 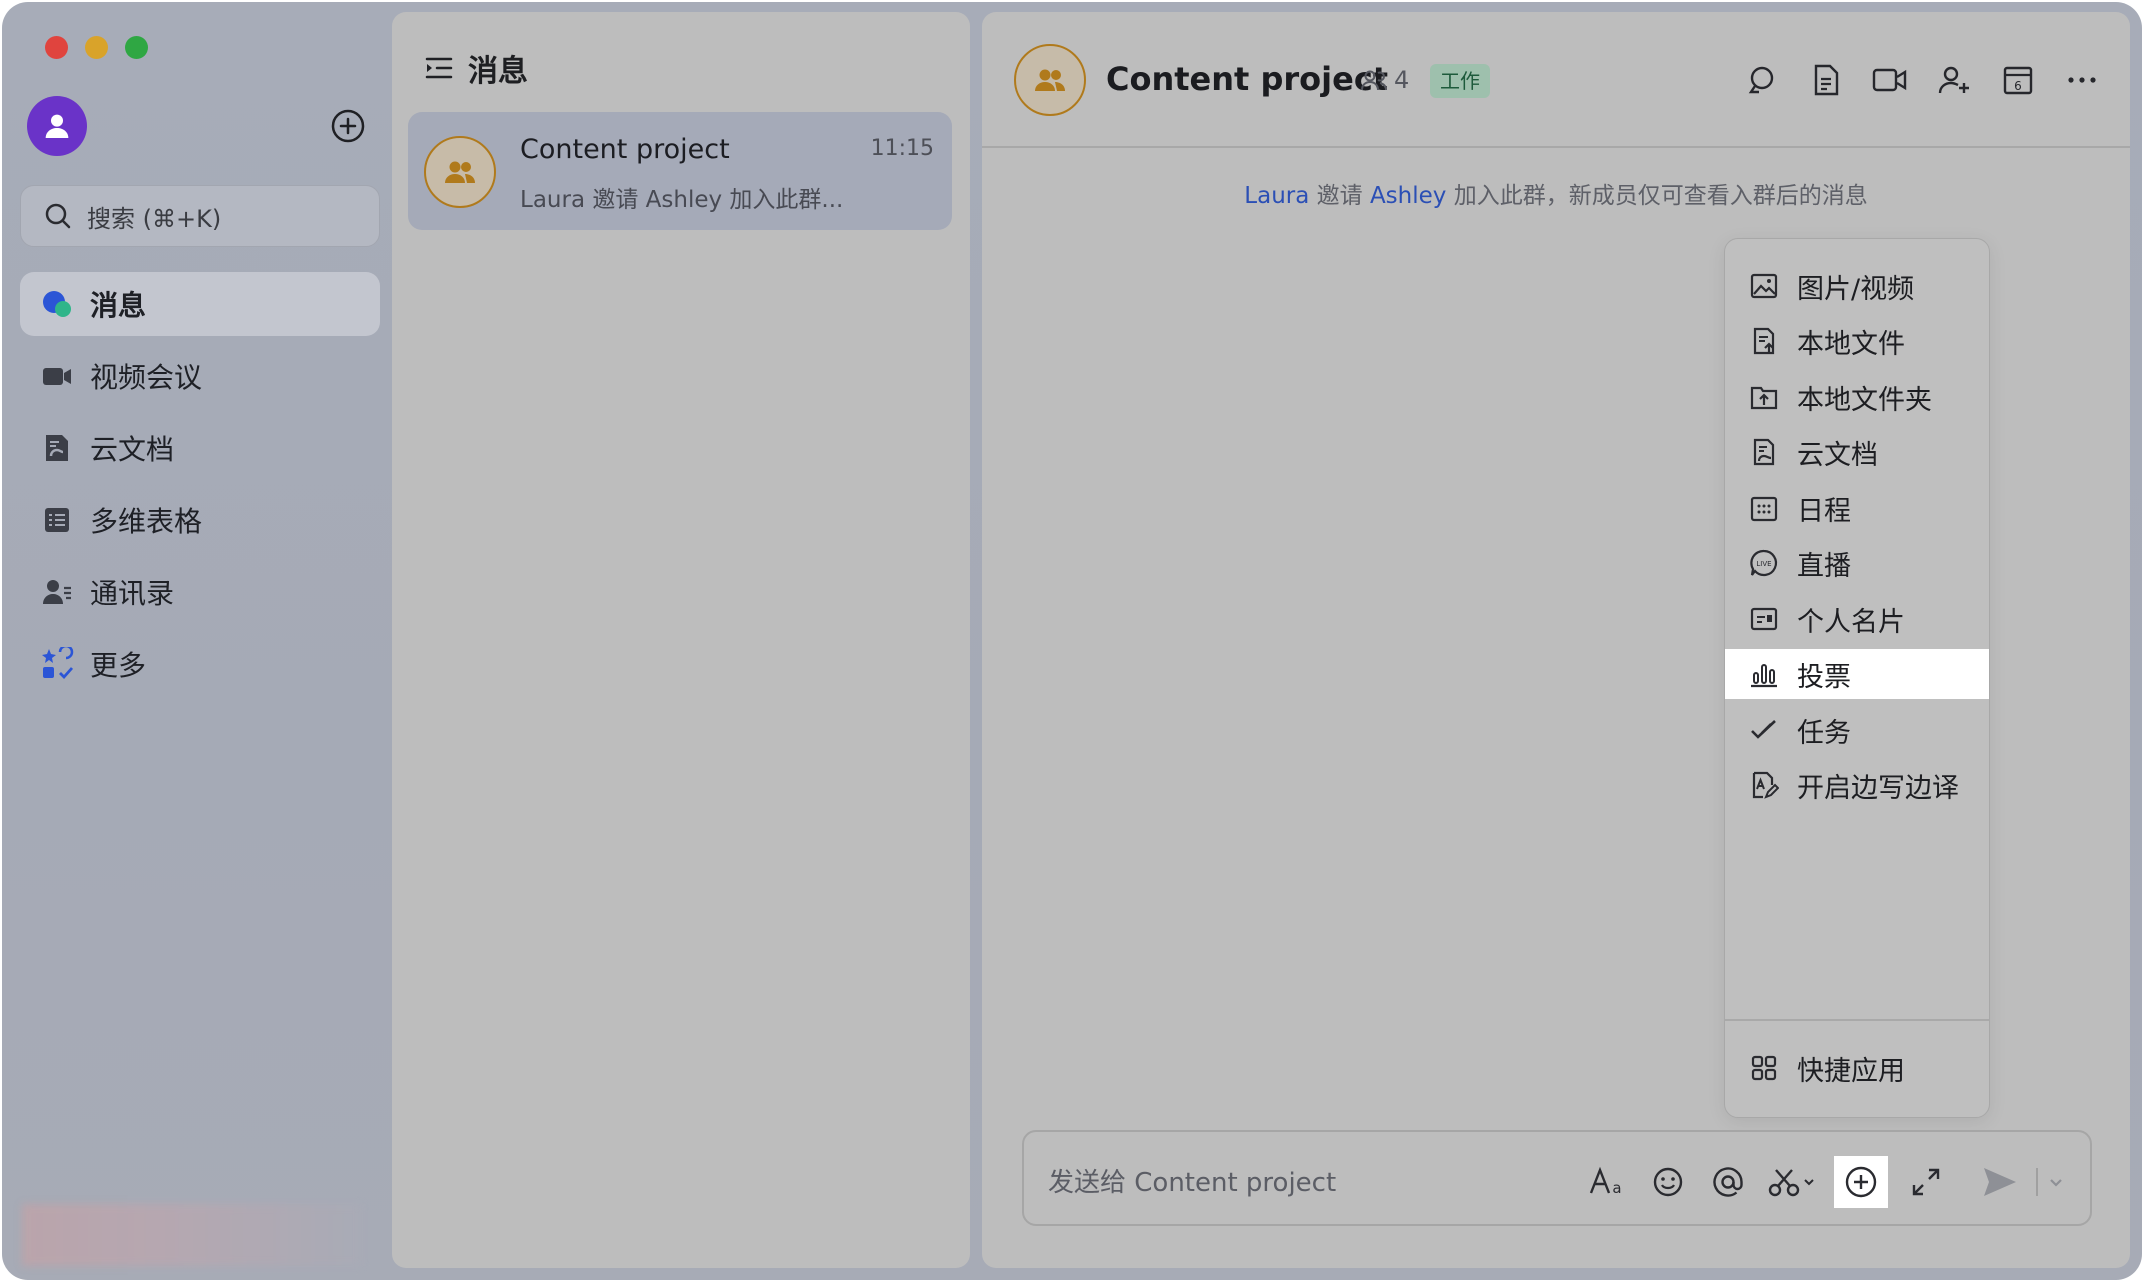 I want to click on send-divider, so click(x=2037, y=1182).